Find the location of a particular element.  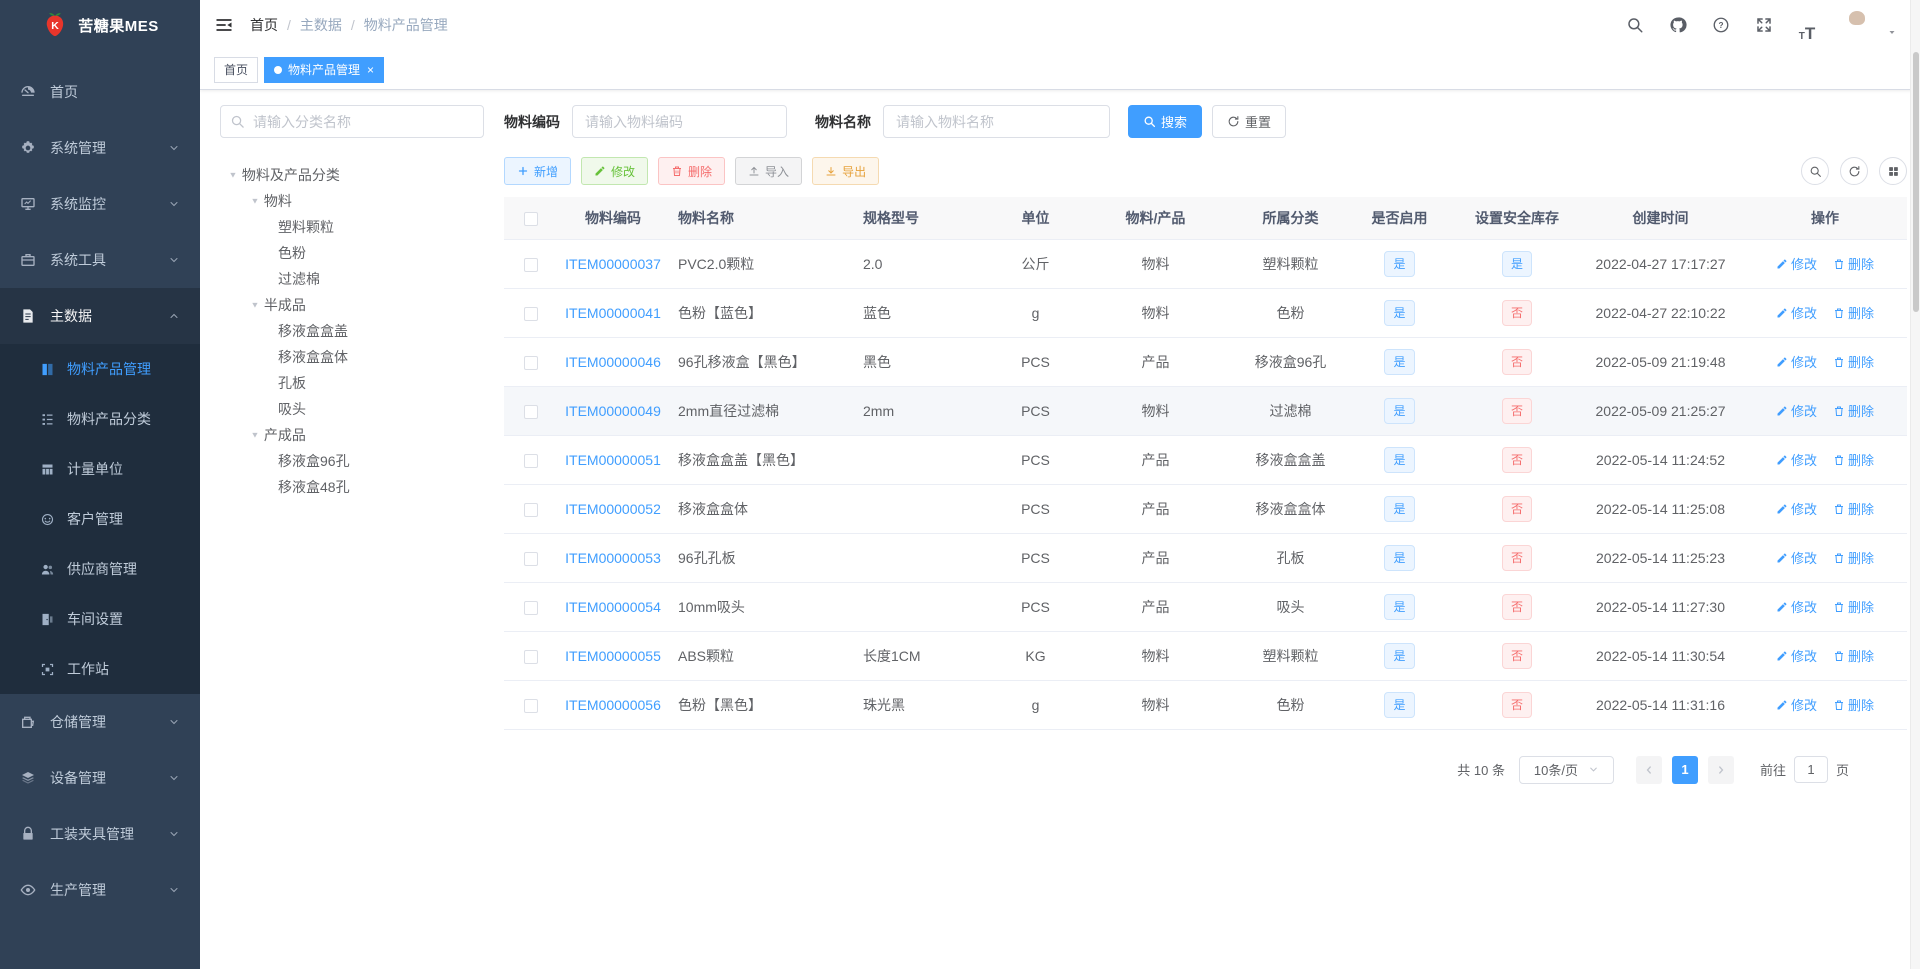

goto-page-input is located at coordinates (1810, 769).